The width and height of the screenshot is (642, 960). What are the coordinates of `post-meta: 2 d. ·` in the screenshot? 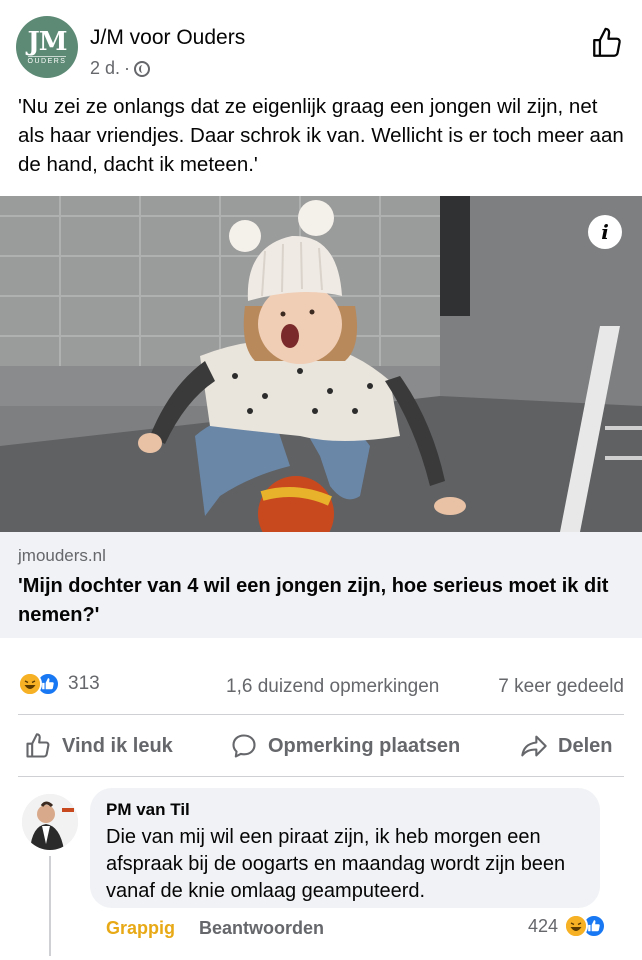 It's located at (120, 68).